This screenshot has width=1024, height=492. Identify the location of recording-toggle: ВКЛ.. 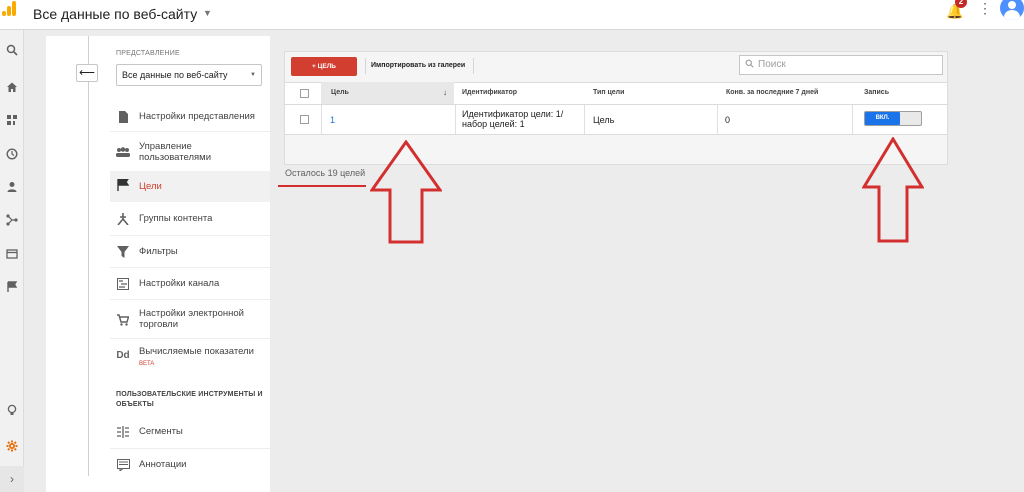
(893, 118).